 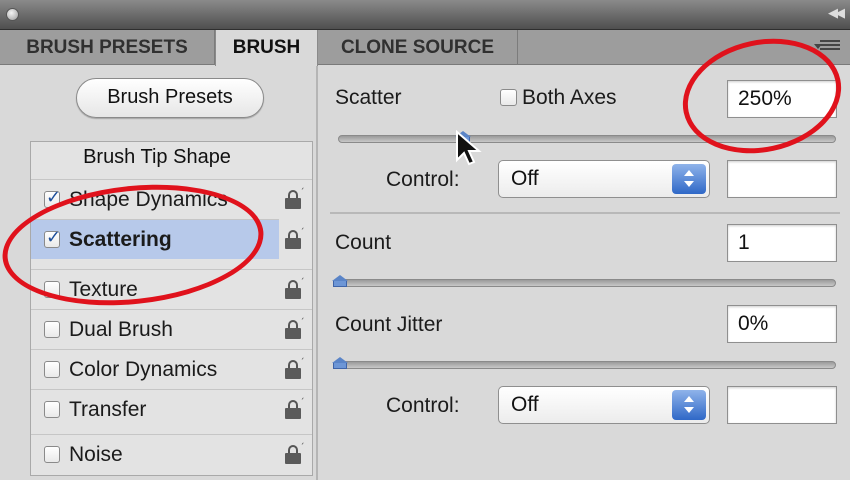 I want to click on count-value-field: 1, so click(x=782, y=243).